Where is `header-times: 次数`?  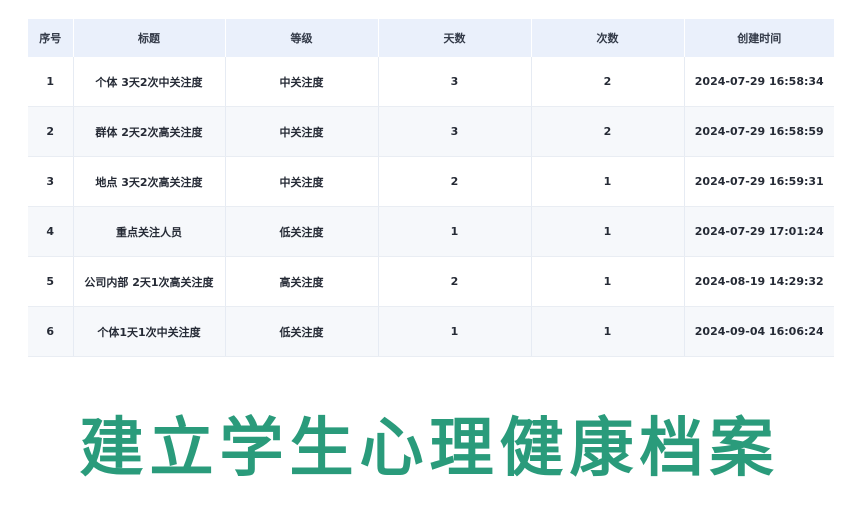
header-times: 次数 is located at coordinates (608, 38).